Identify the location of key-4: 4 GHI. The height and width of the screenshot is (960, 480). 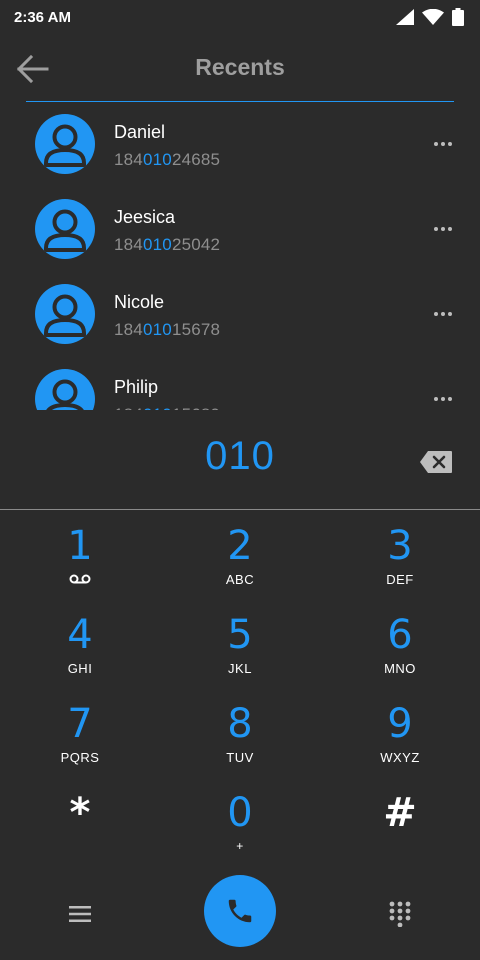
(80, 645).